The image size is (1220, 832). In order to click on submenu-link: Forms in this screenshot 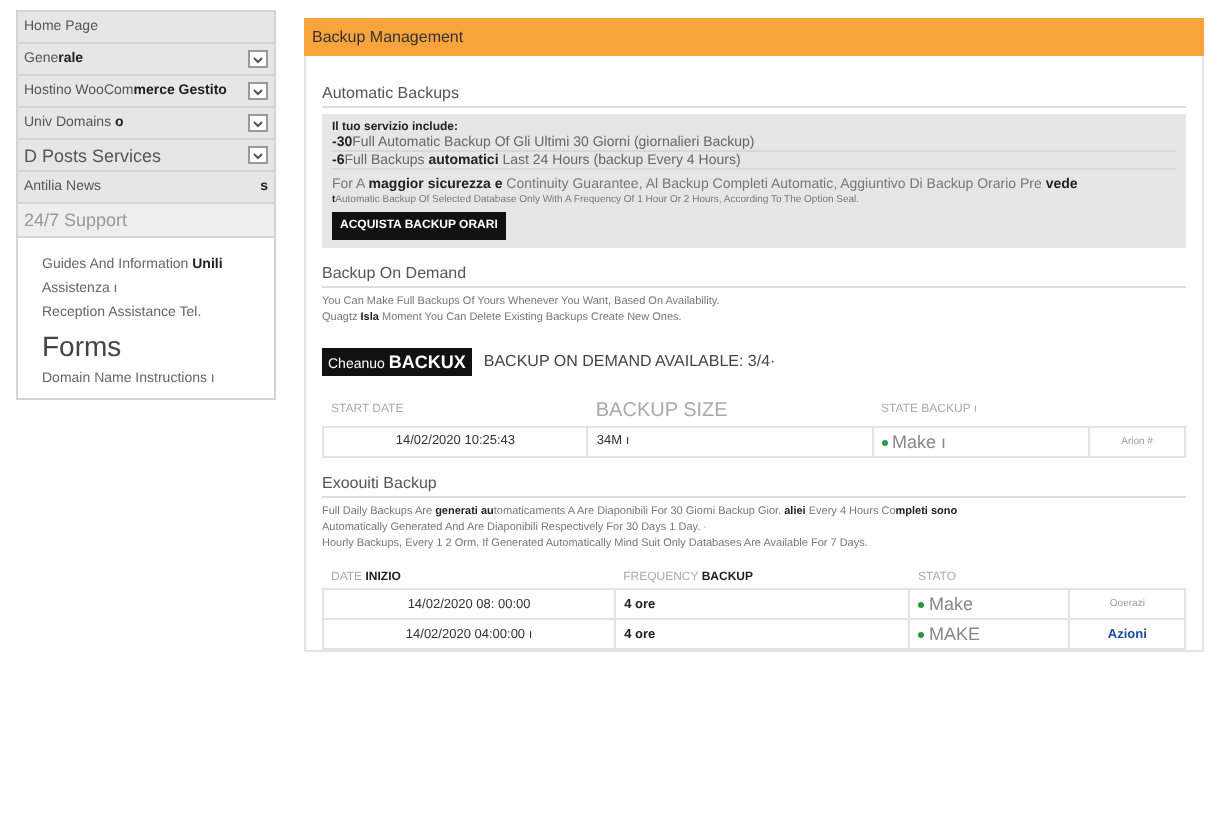, I will do `click(150, 346)`.